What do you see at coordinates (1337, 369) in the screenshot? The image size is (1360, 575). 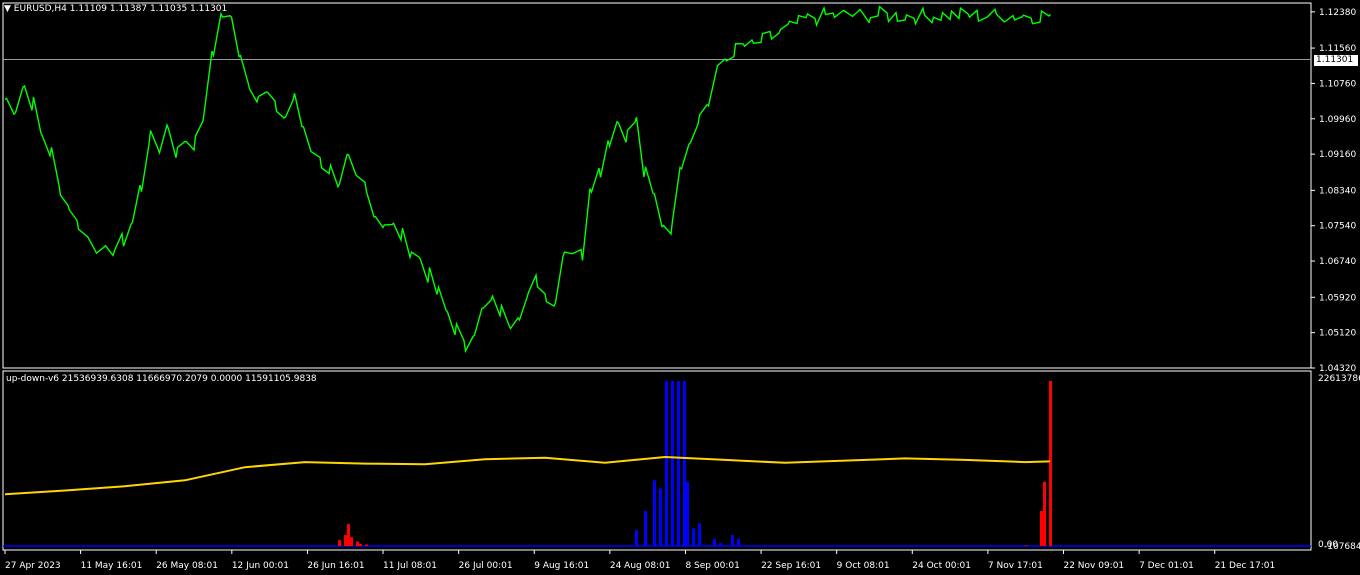 I see `price-tick-label: 1.04320` at bounding box center [1337, 369].